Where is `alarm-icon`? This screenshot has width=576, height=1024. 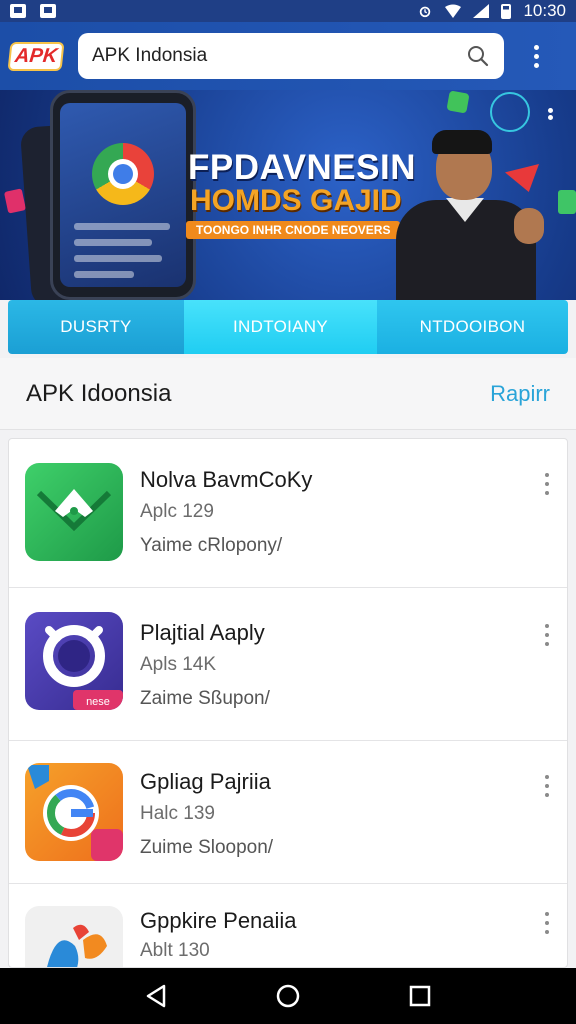
alarm-icon is located at coordinates (425, 12).